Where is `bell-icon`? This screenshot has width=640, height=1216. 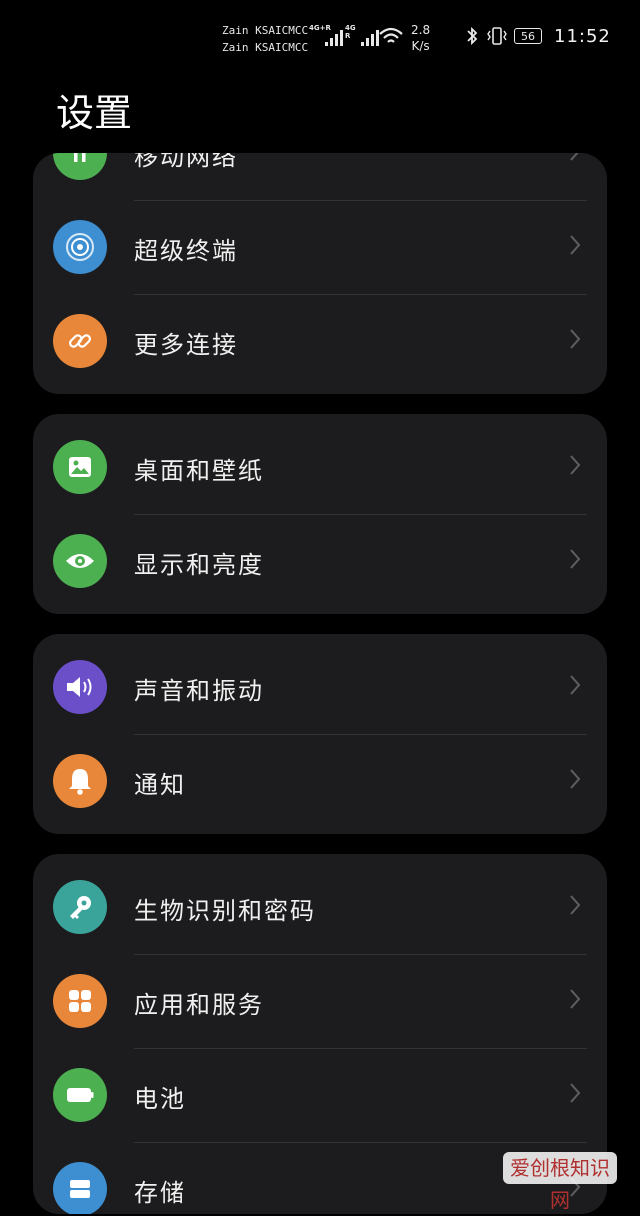
bell-icon is located at coordinates (80, 781).